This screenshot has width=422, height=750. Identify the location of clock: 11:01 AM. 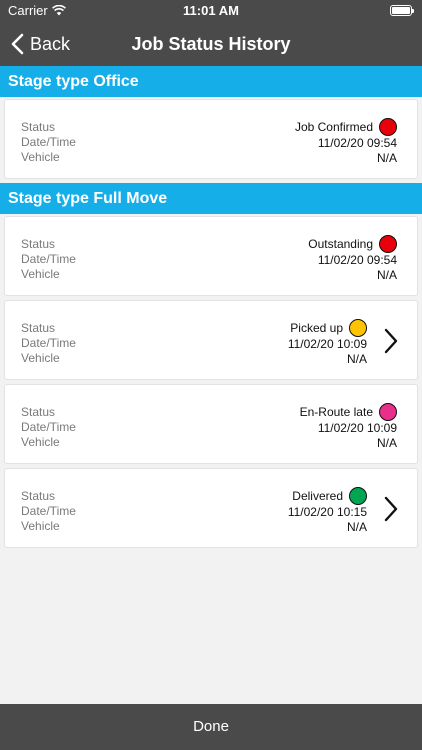
(211, 10).